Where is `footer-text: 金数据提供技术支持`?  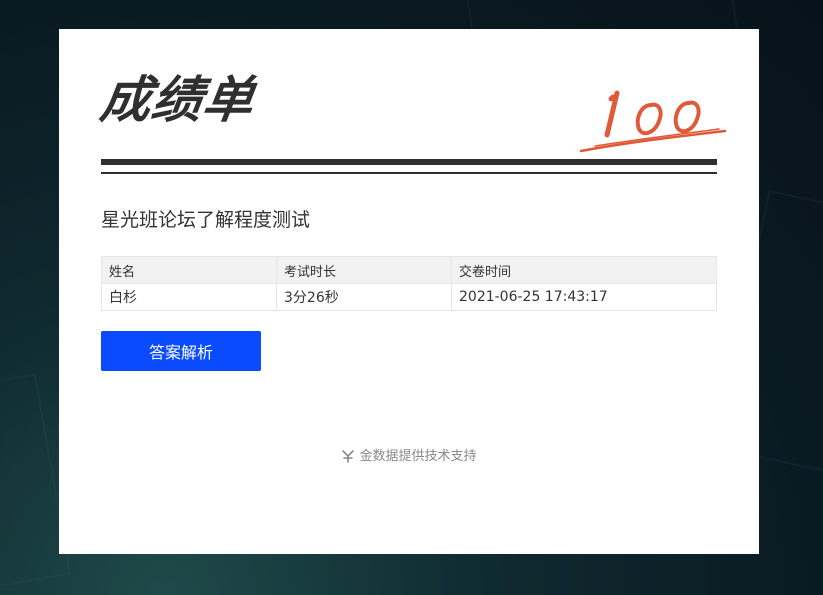 footer-text: 金数据提供技术支持 is located at coordinates (418, 456).